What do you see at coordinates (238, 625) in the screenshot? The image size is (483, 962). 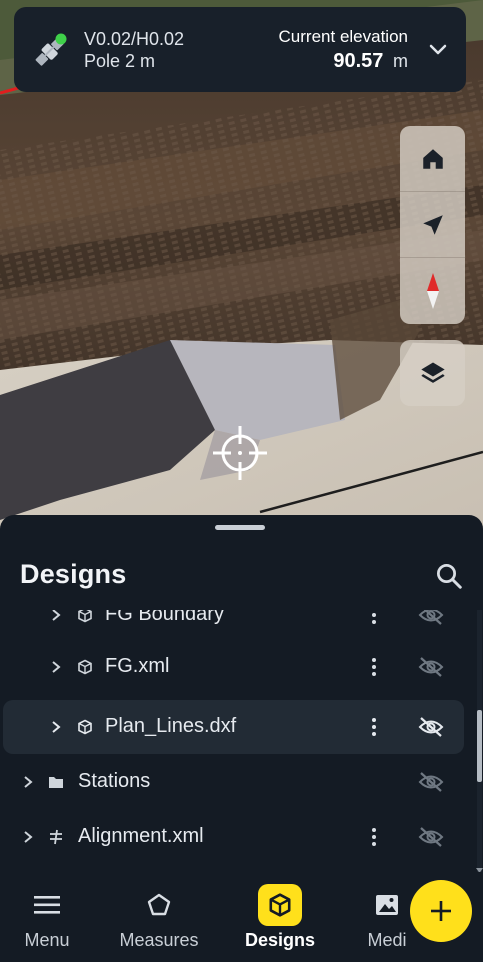 I see `tree-row: FG Boundary` at bounding box center [238, 625].